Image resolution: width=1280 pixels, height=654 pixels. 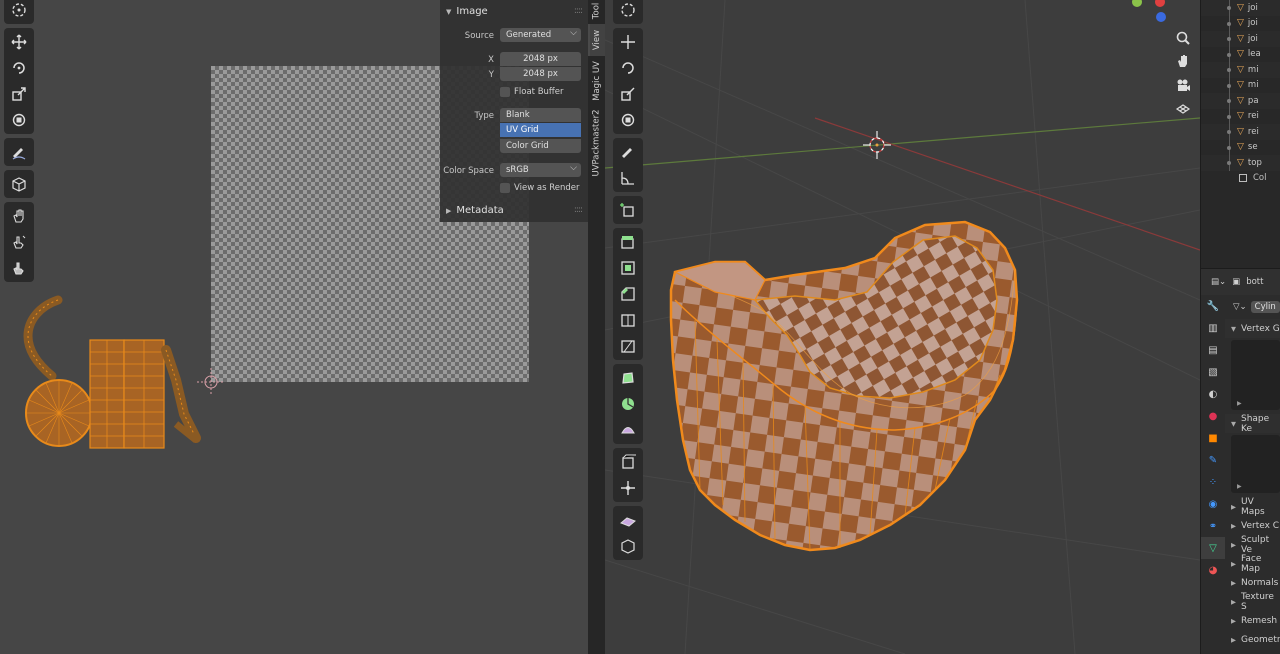 I want to click on particles-tab-icon: ⁘, so click(x=1213, y=482).